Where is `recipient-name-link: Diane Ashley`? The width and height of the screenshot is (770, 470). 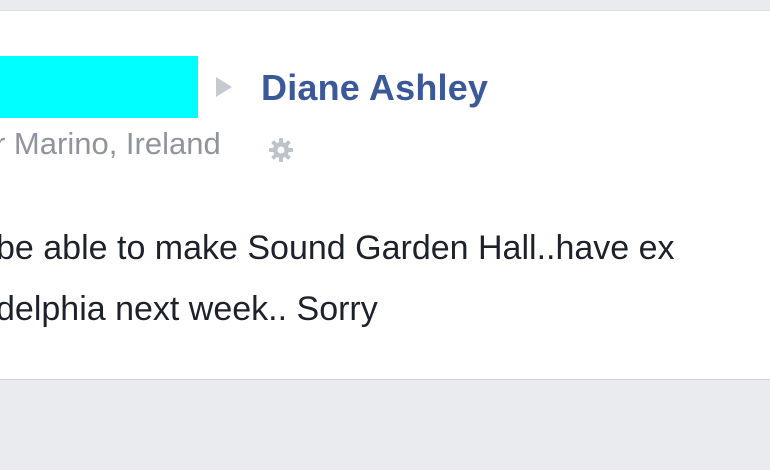 recipient-name-link: Diane Ashley is located at coordinates (374, 88).